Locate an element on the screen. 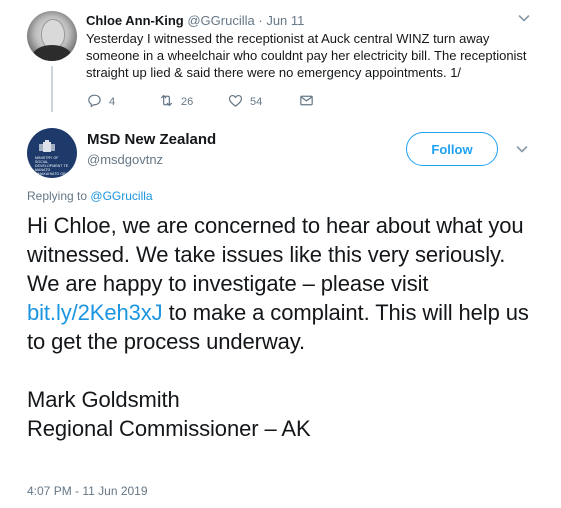 Image resolution: width=561 pixels, height=508 pixels. follow-button: Follow is located at coordinates (452, 149).